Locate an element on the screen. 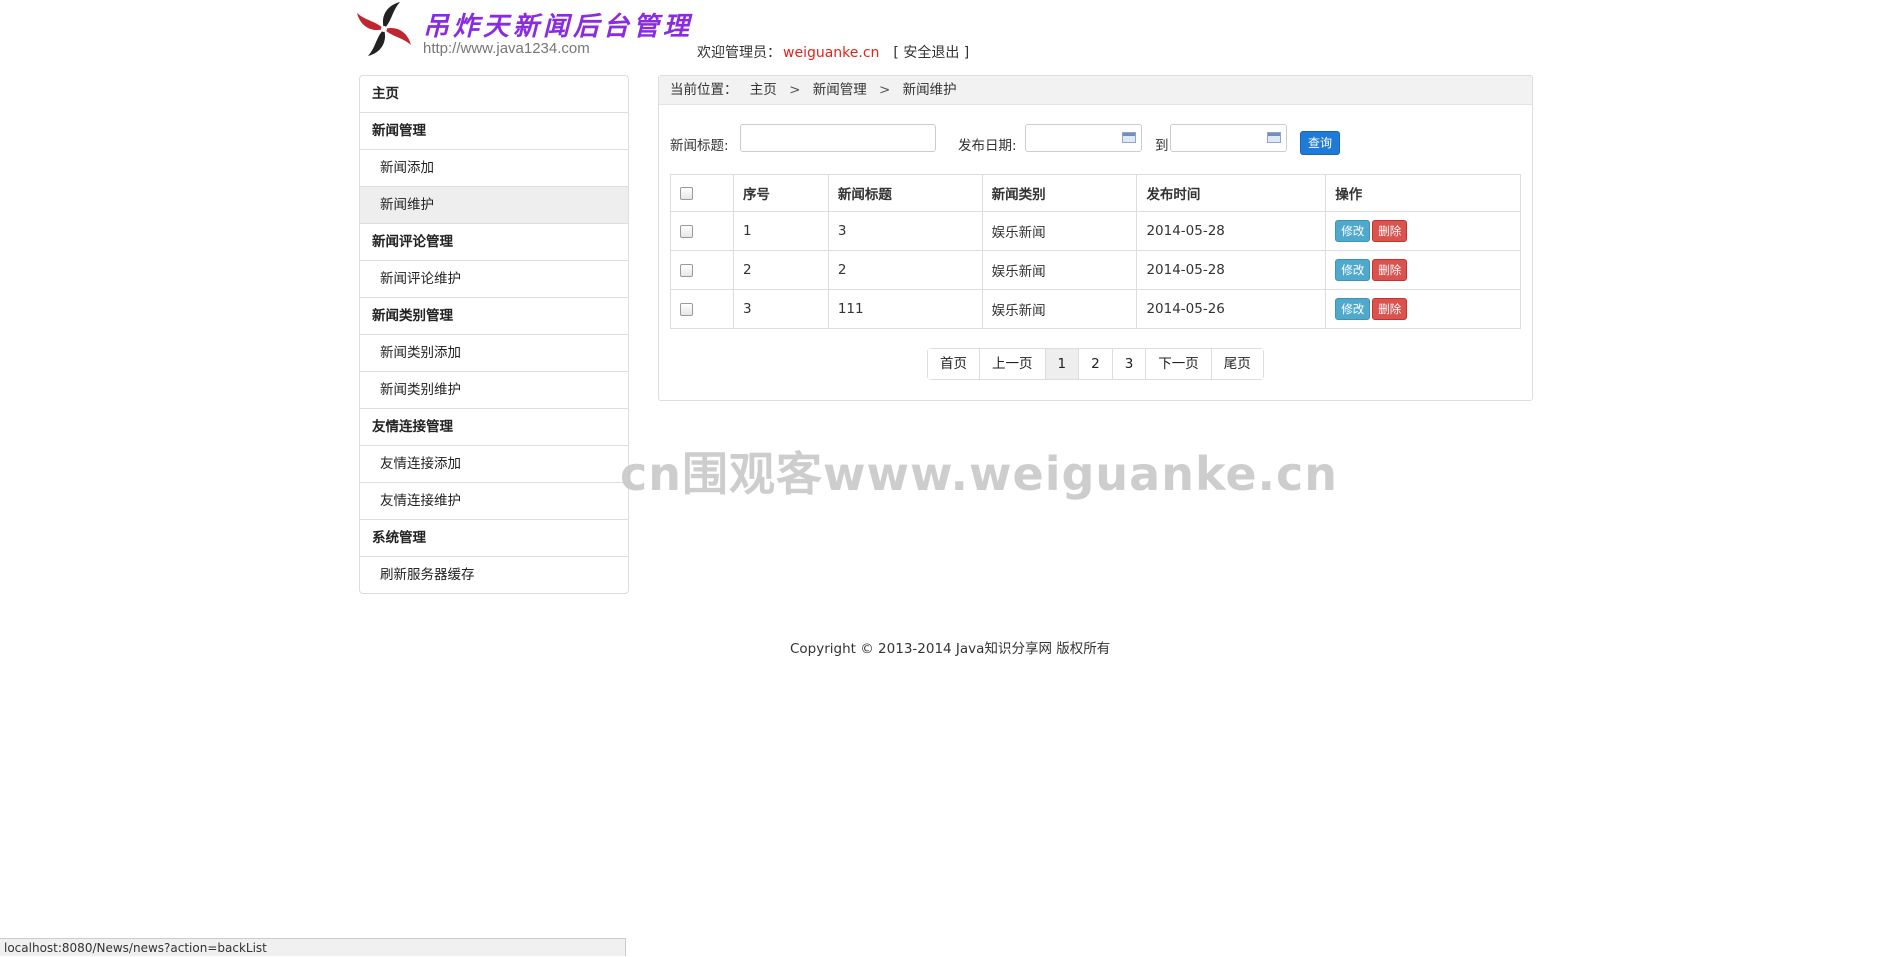 Image resolution: width=1879 pixels, height=957 pixels. sidebar-item-category-maintain: 新闻类别维护 is located at coordinates (494, 389).